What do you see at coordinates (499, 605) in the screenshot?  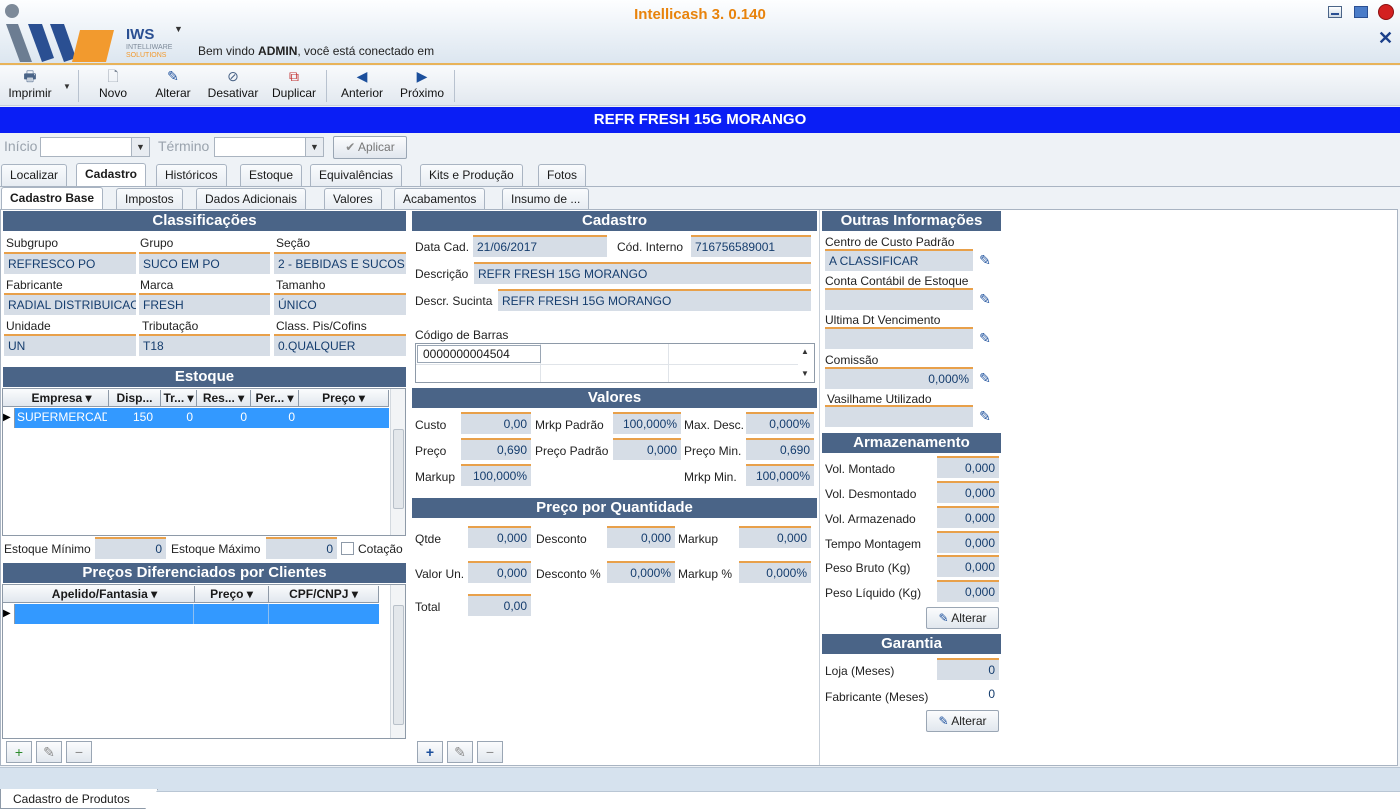 I see `total-field: 0,00` at bounding box center [499, 605].